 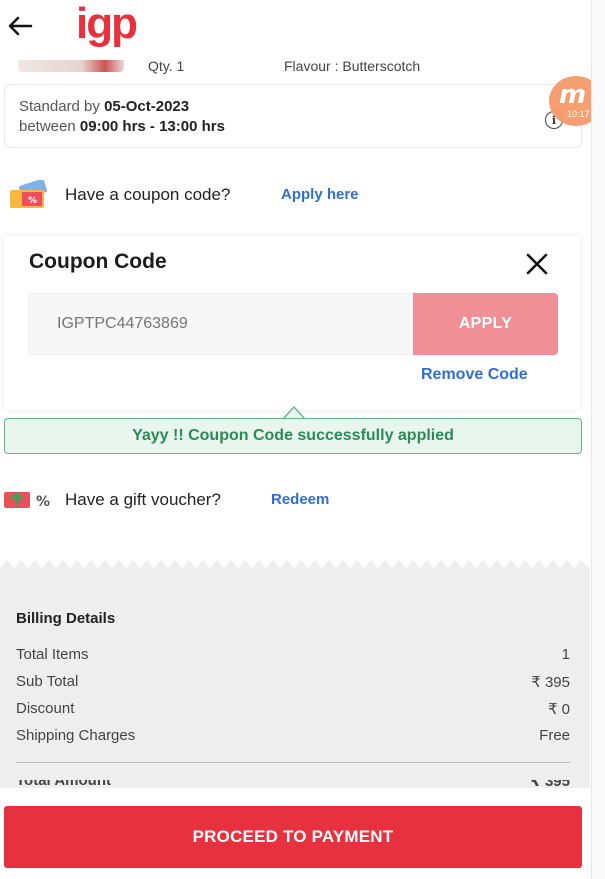 What do you see at coordinates (293, 762) in the screenshot?
I see `billing-divider` at bounding box center [293, 762].